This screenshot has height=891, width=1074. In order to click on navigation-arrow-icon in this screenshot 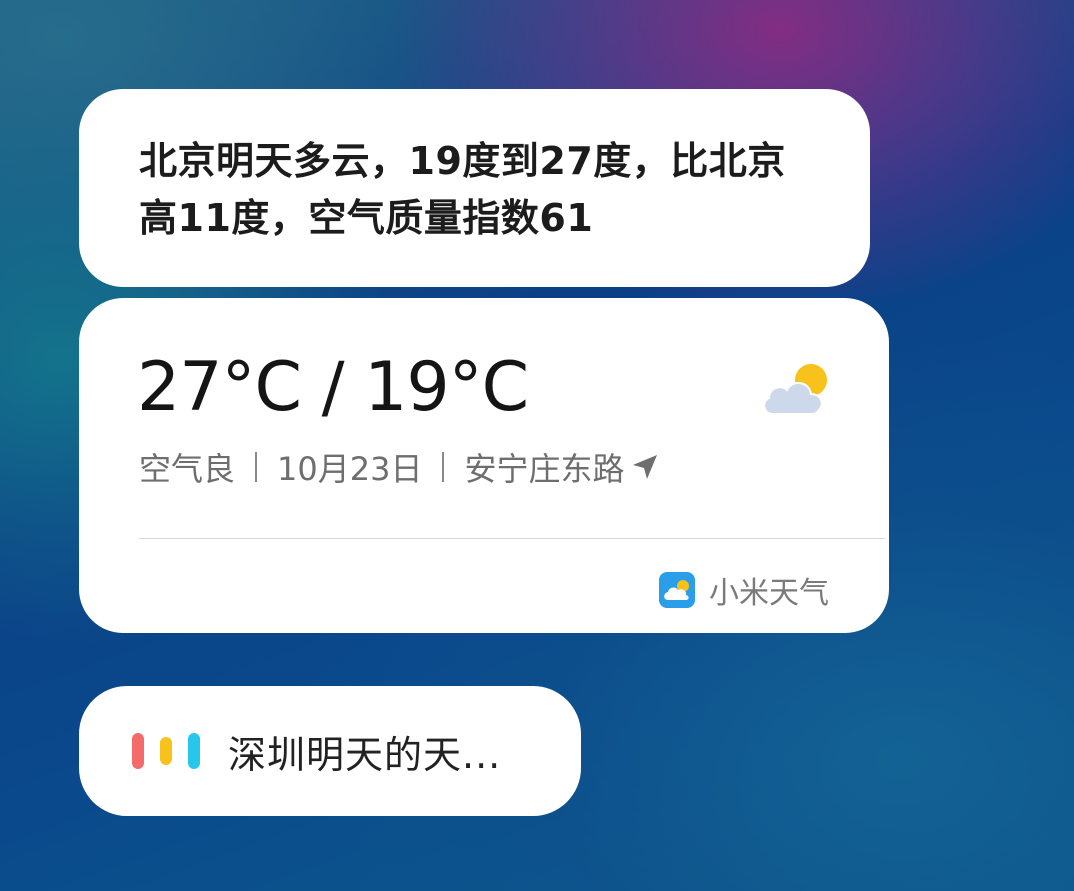, I will do `click(645, 467)`.